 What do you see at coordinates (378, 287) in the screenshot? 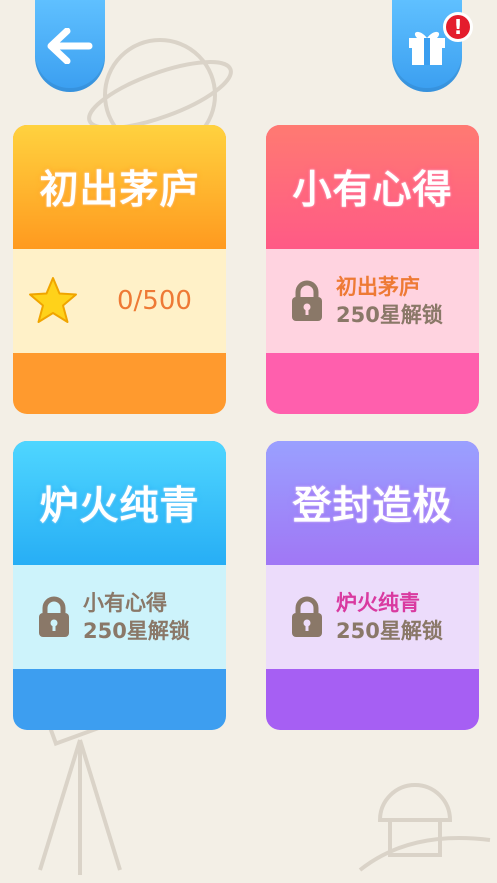
I see `unlock-requirement-level: 初出茅庐` at bounding box center [378, 287].